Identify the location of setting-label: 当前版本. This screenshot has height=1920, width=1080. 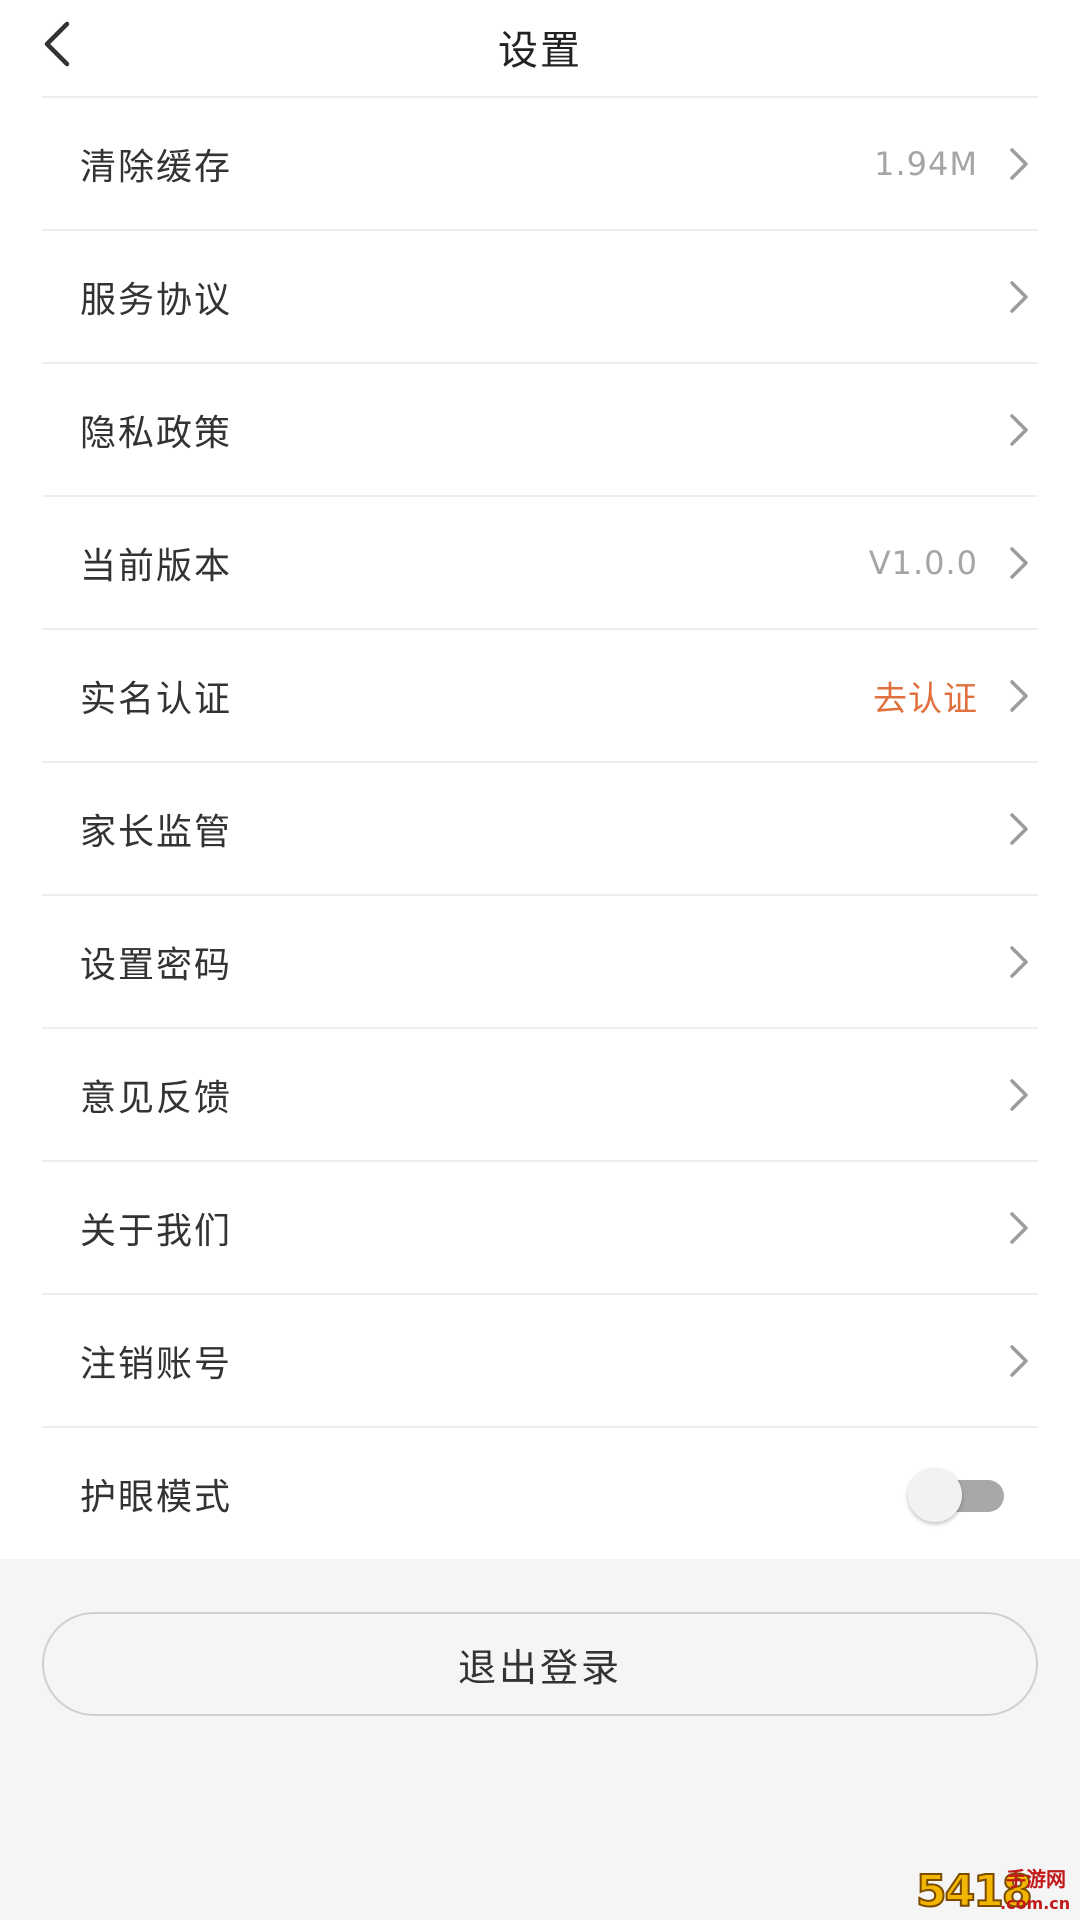
(156, 566).